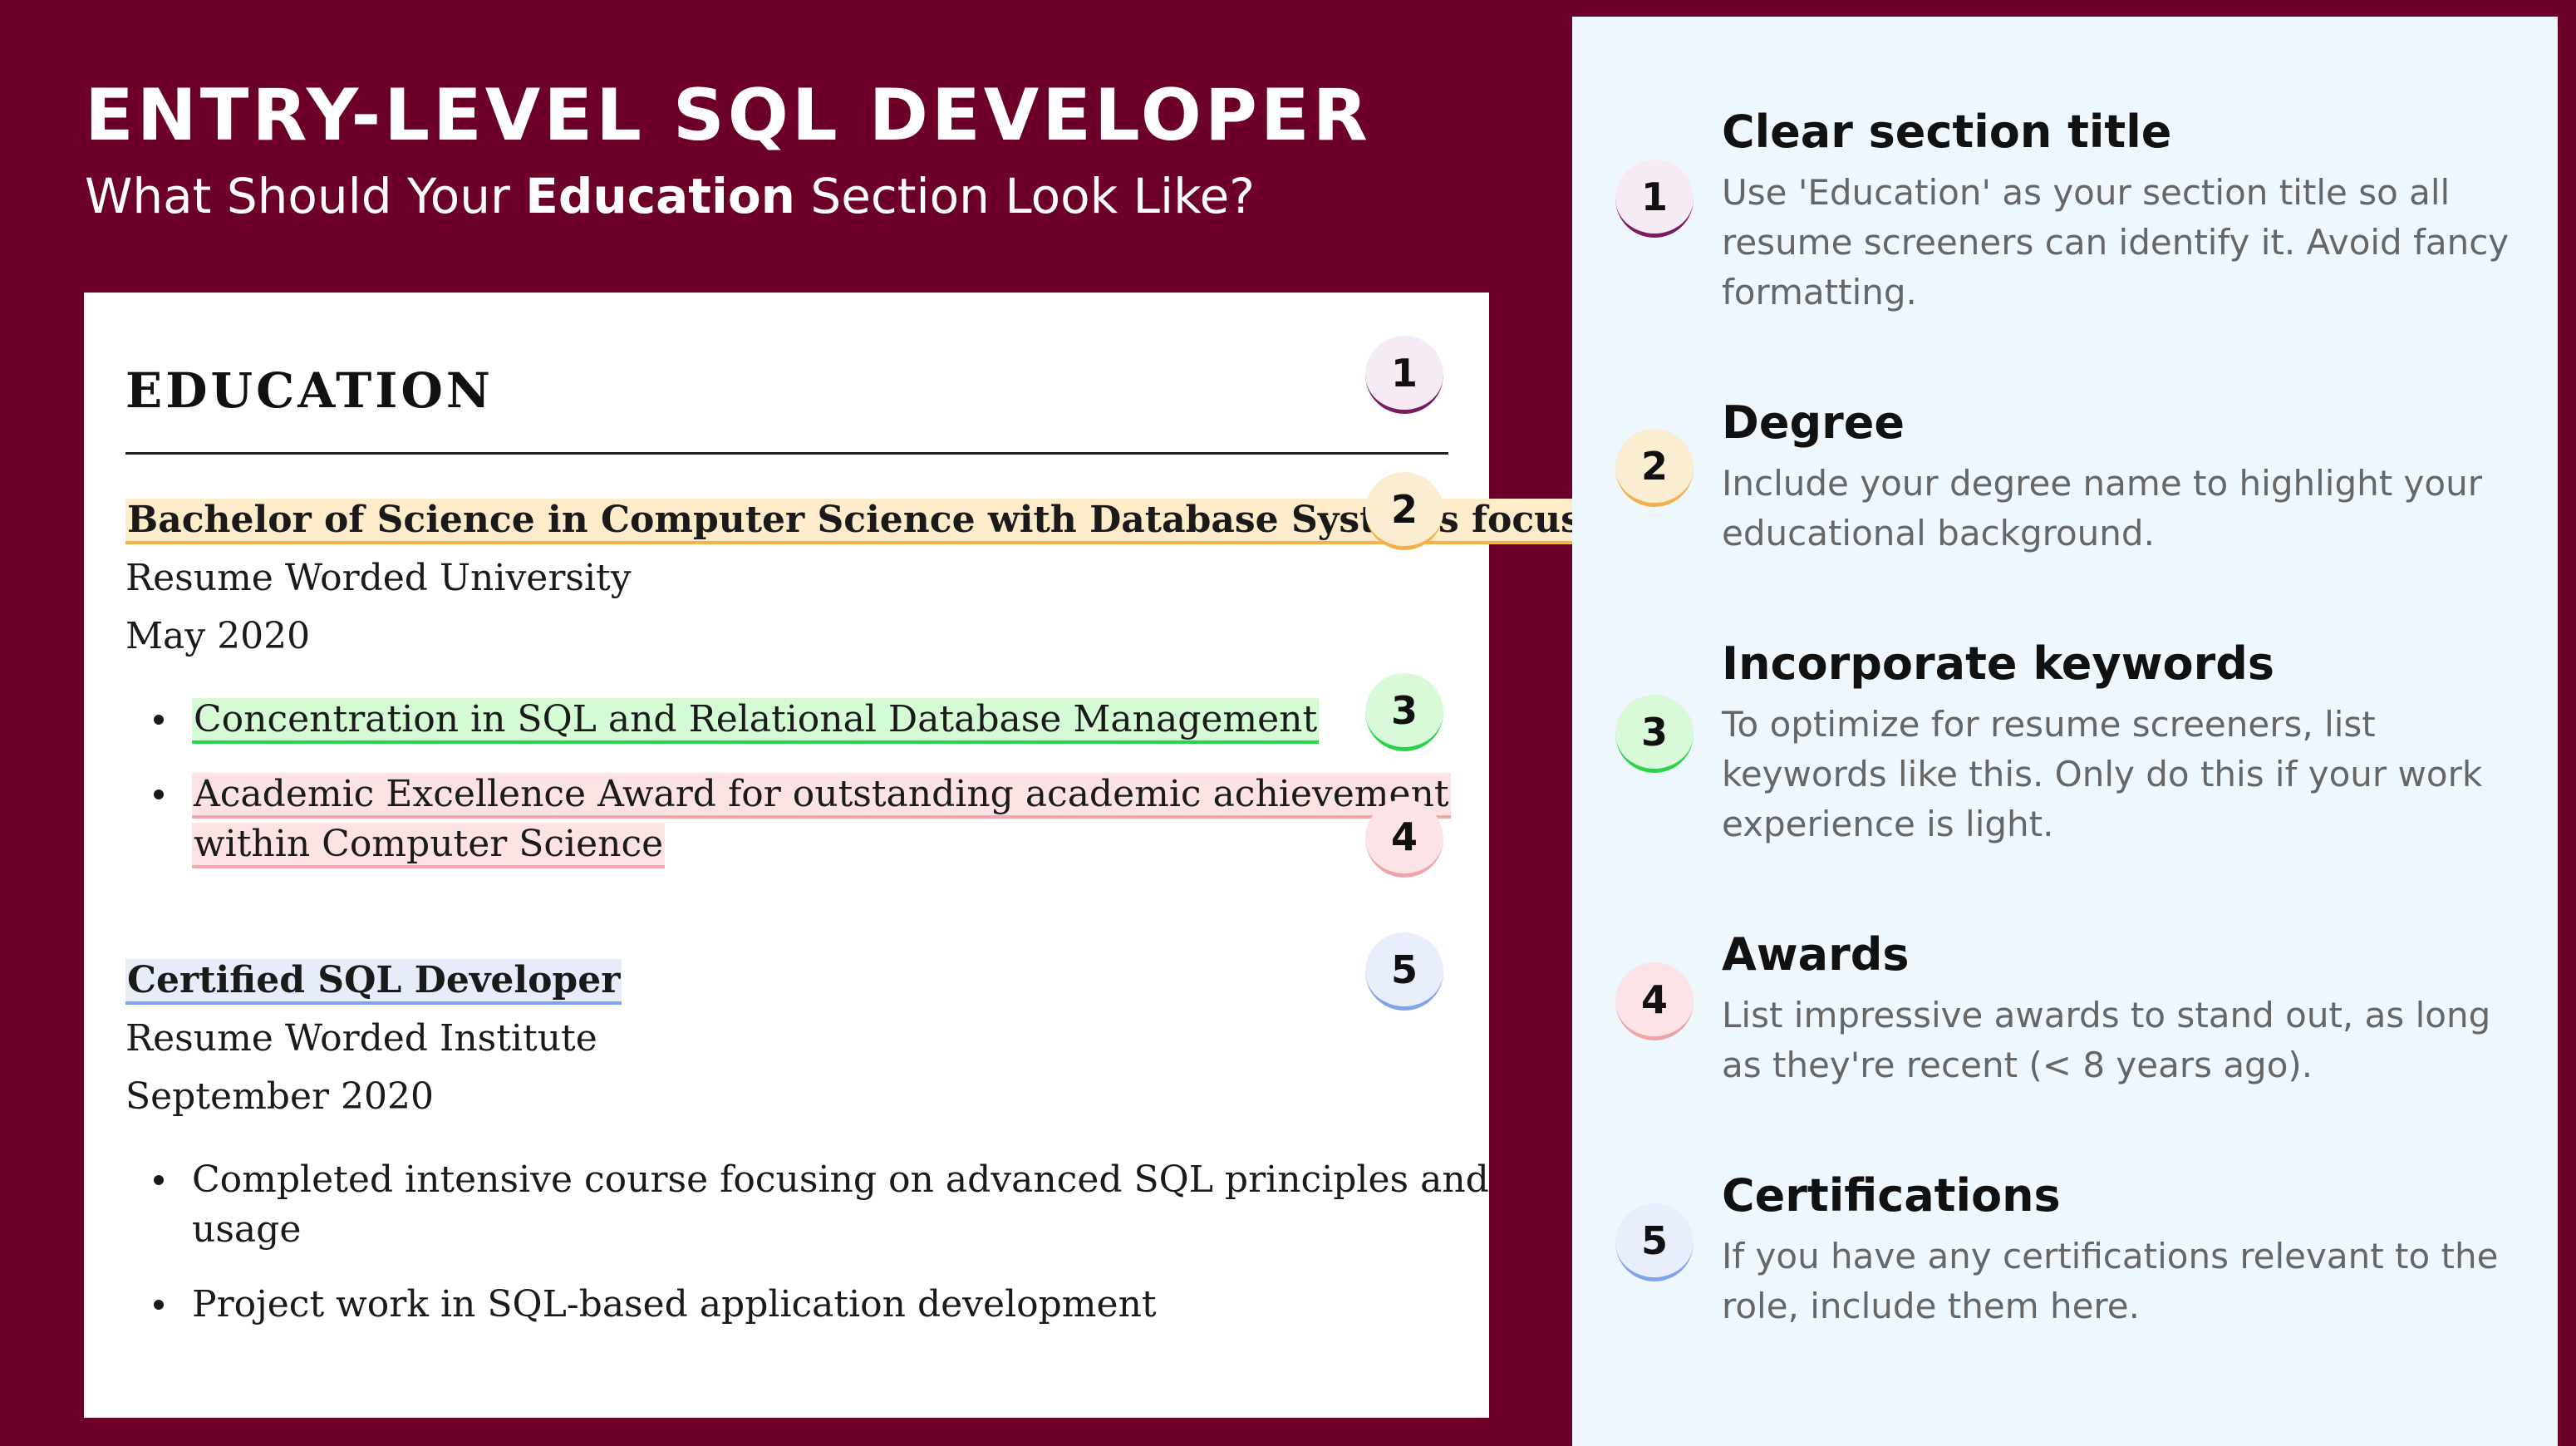 The image size is (2576, 1446). I want to click on marker-4: 4, so click(1404, 838).